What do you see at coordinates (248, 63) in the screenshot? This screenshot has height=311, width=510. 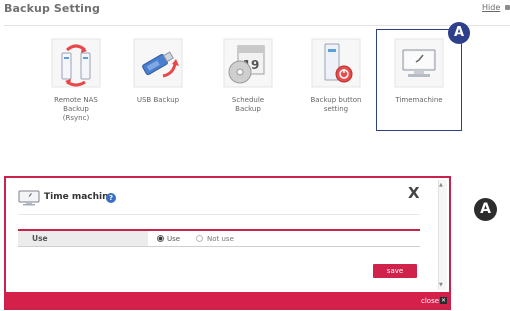 I see `schedule-backup-icon: 19` at bounding box center [248, 63].